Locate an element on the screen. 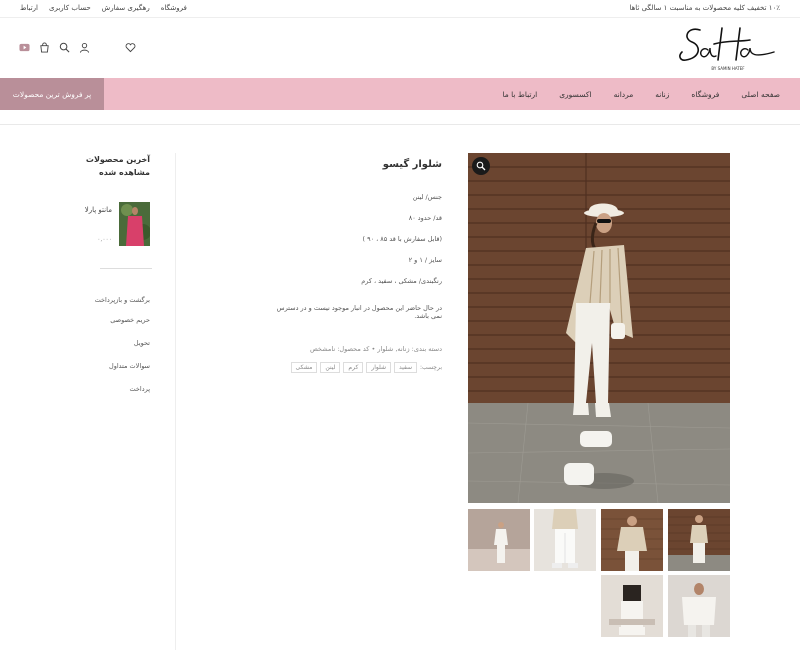  nav-item-accessories: اکسسوری is located at coordinates (575, 94).